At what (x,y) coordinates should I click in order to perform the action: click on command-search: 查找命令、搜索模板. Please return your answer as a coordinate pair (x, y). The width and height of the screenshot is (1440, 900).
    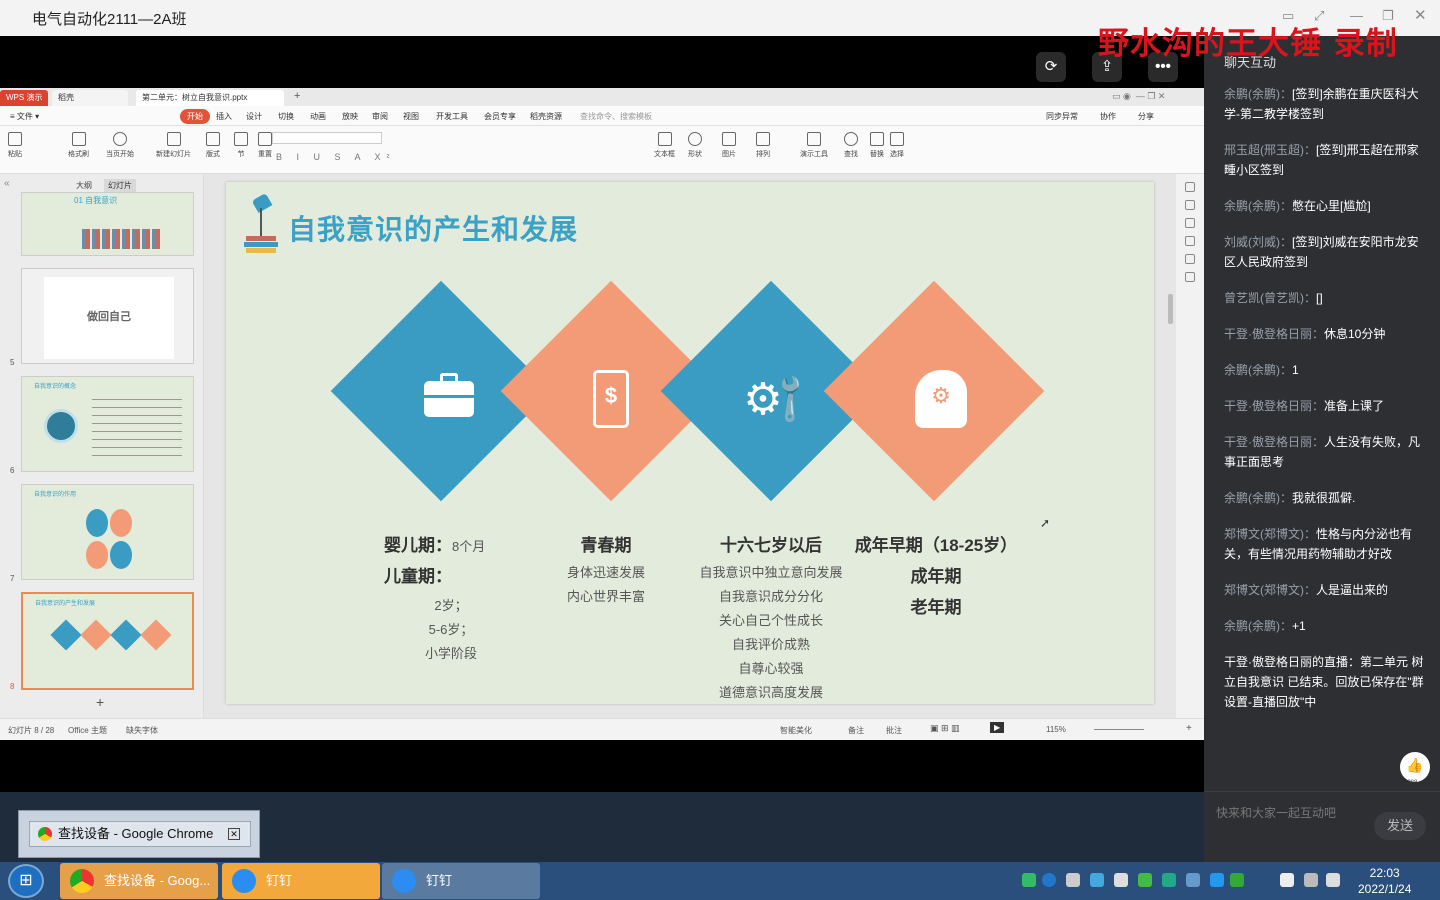
    Looking at the image, I should click on (616, 116).